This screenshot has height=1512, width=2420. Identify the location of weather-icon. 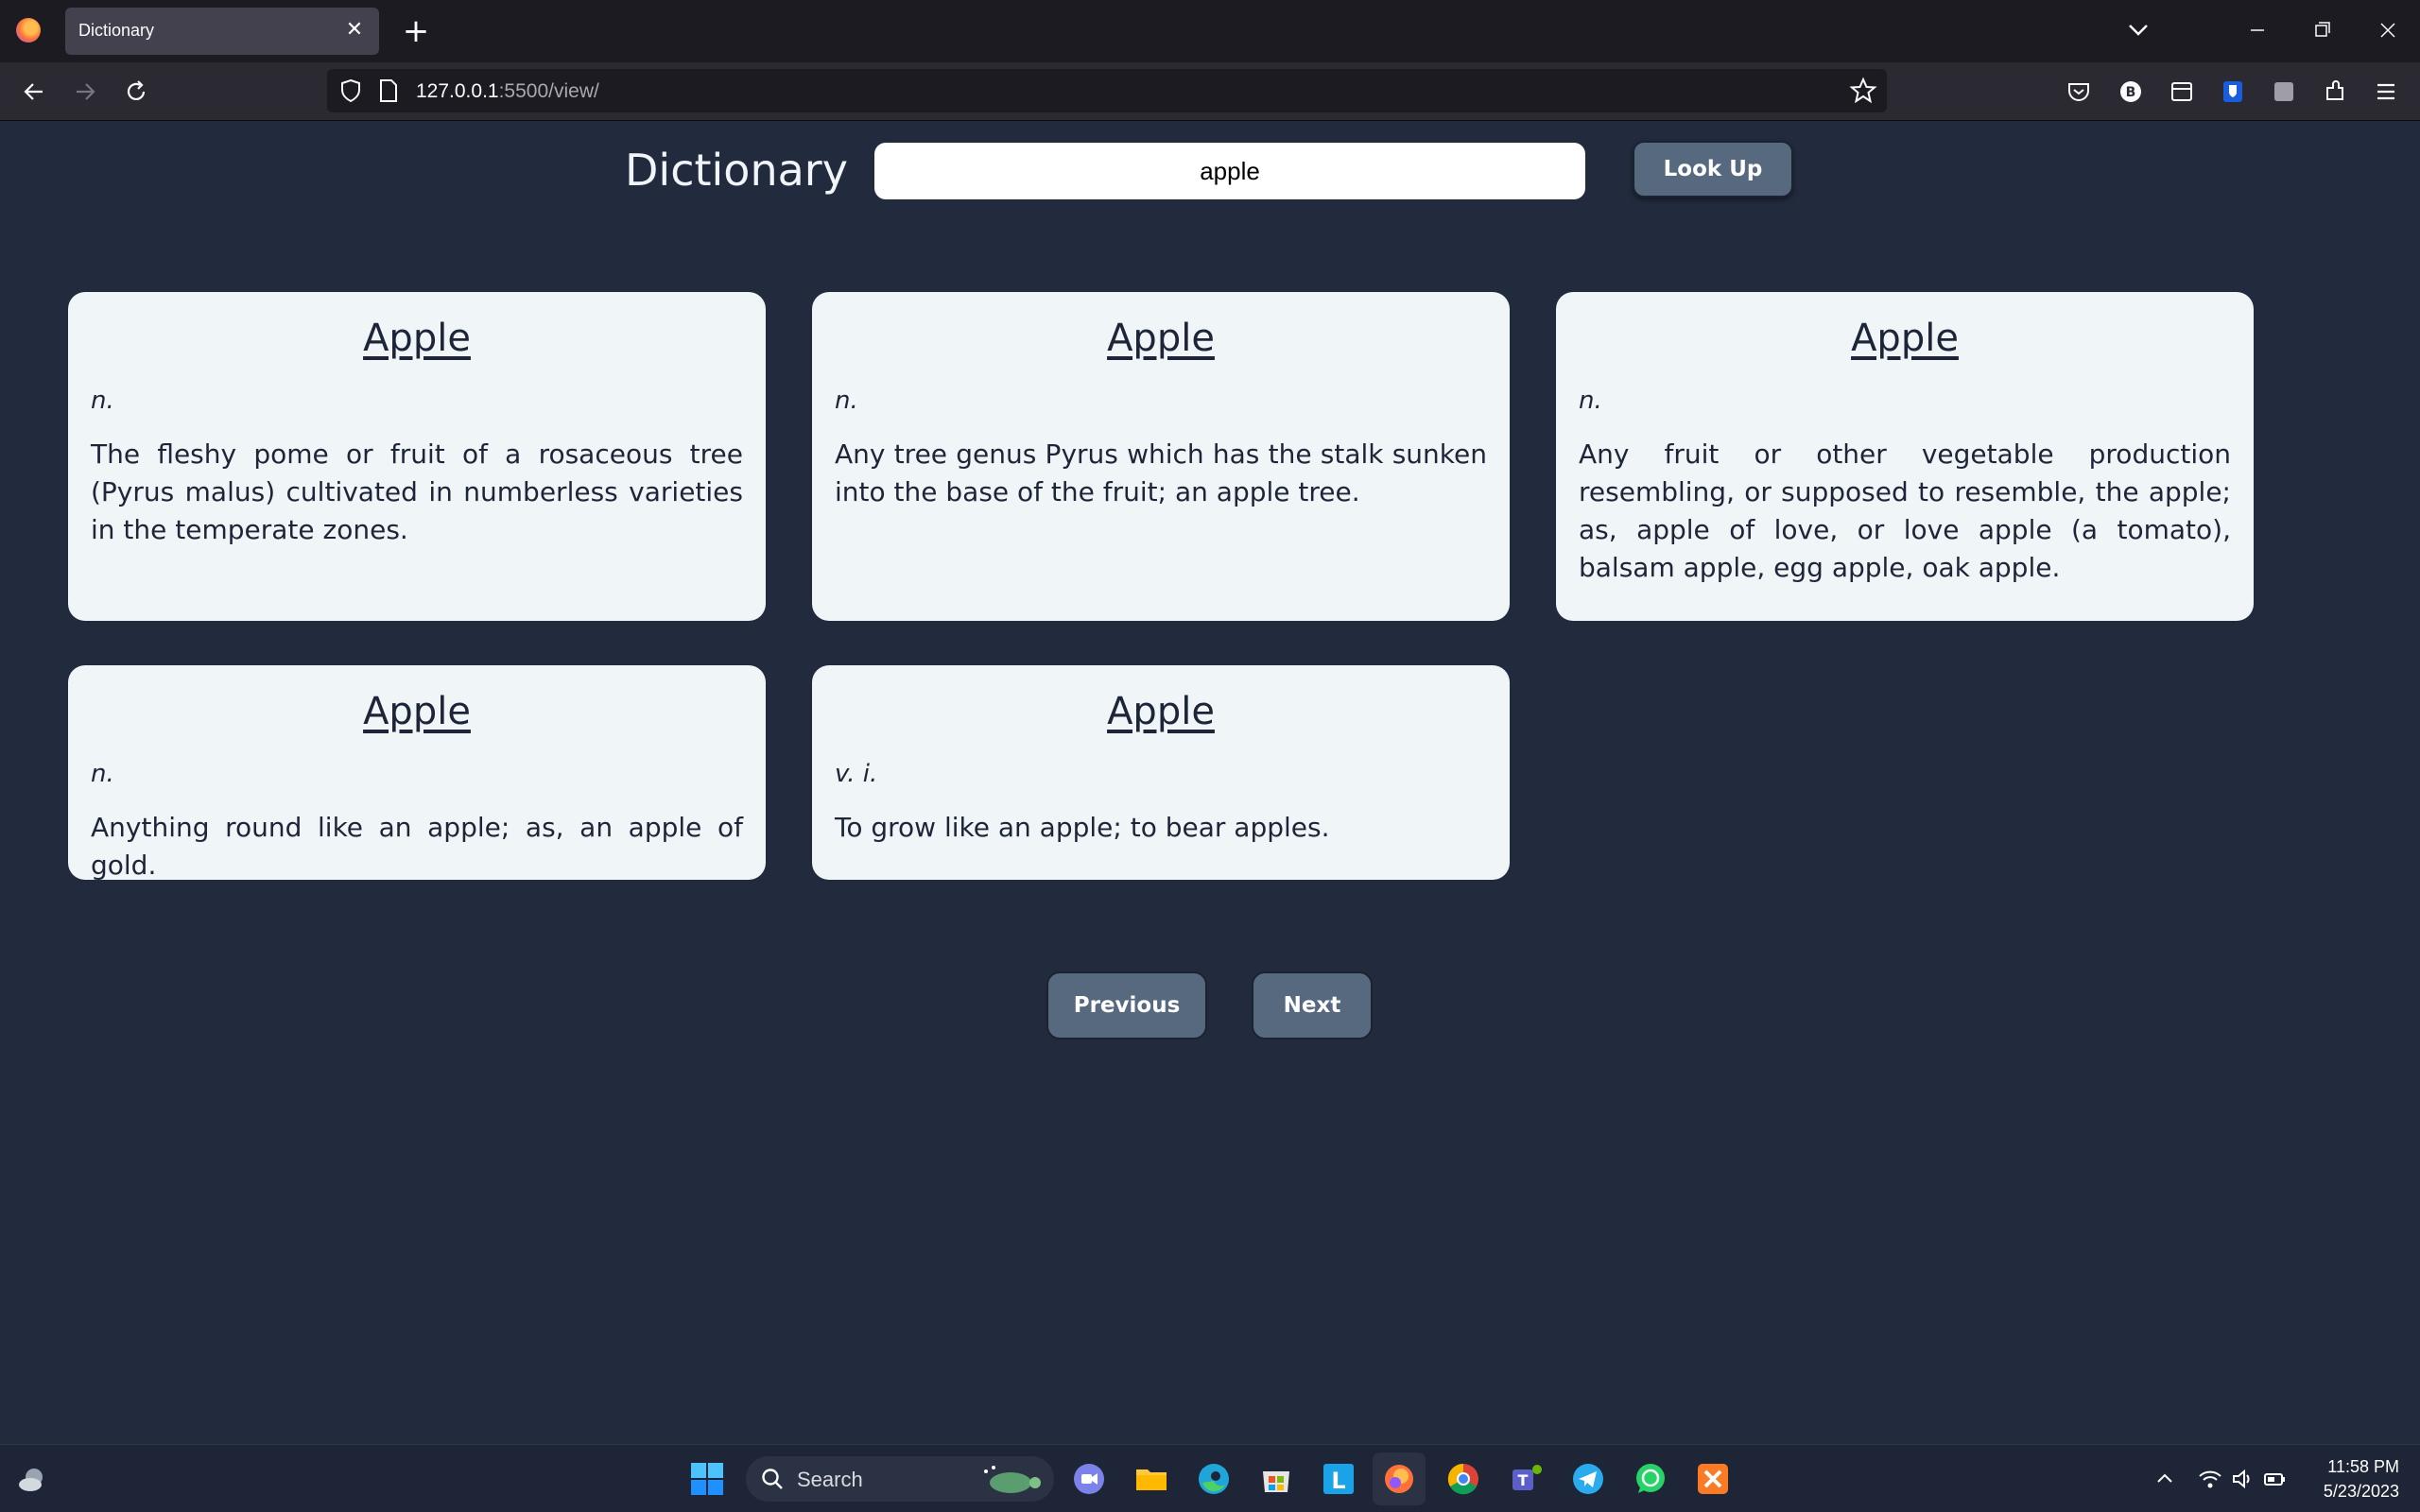
(32, 1479).